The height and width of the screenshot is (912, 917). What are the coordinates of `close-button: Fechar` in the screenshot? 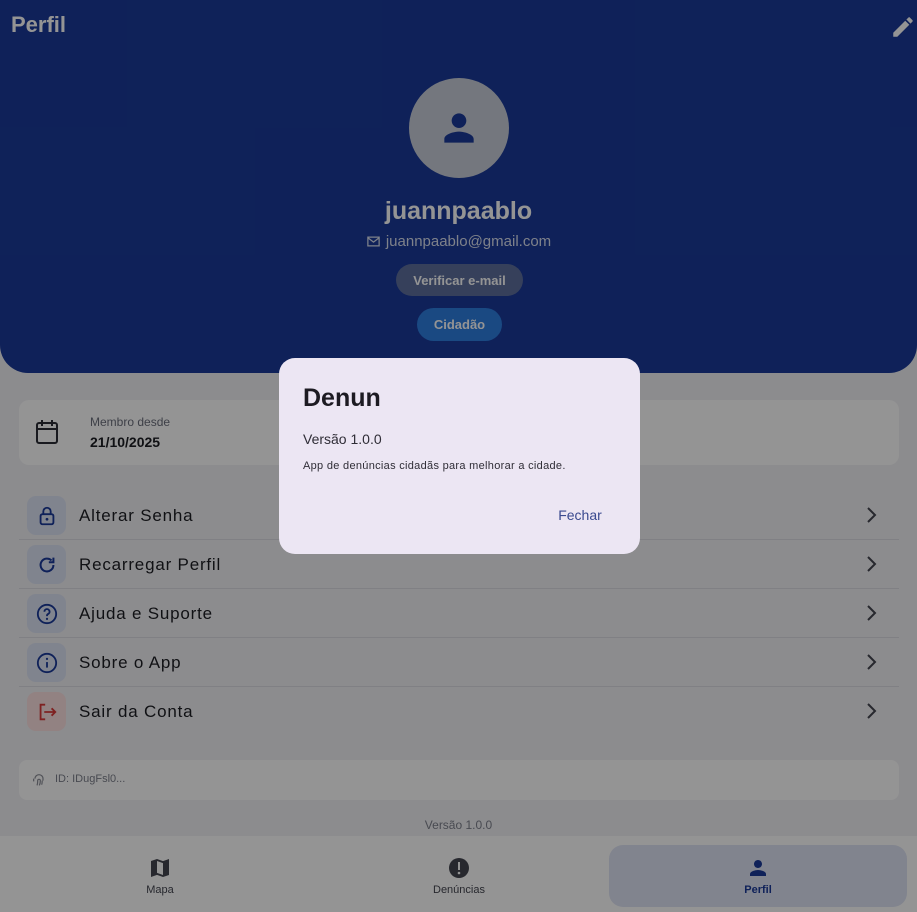 It's located at (580, 515).